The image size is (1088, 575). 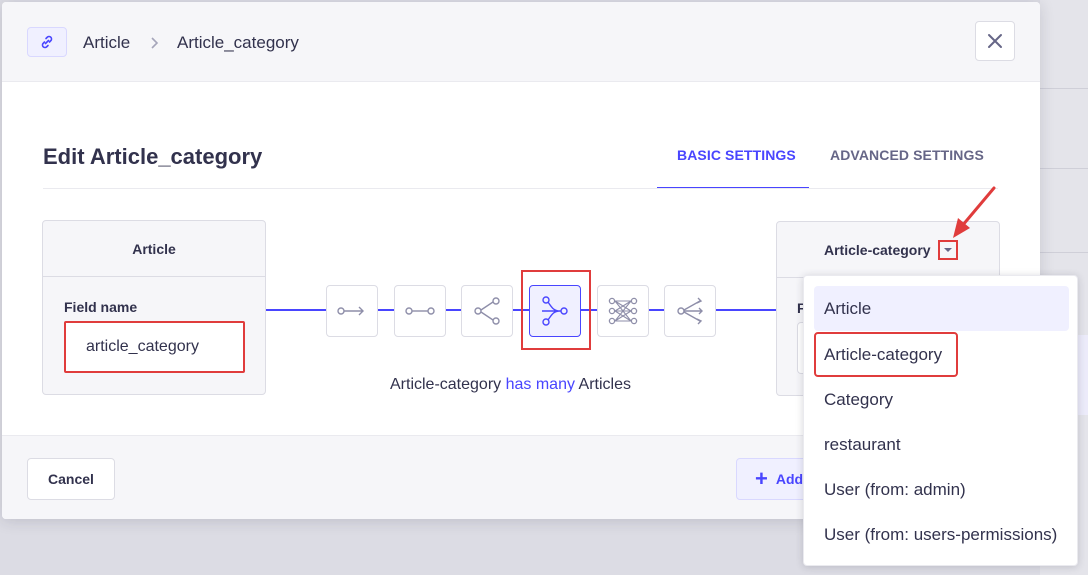 I want to click on cancel-button: Cancel, so click(x=71, y=479).